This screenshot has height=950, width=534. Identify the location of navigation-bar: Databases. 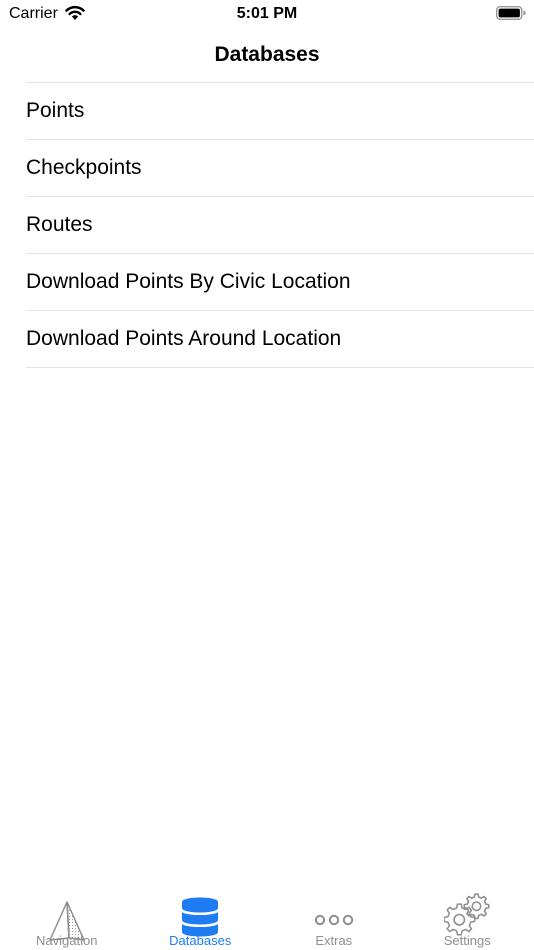
(267, 56).